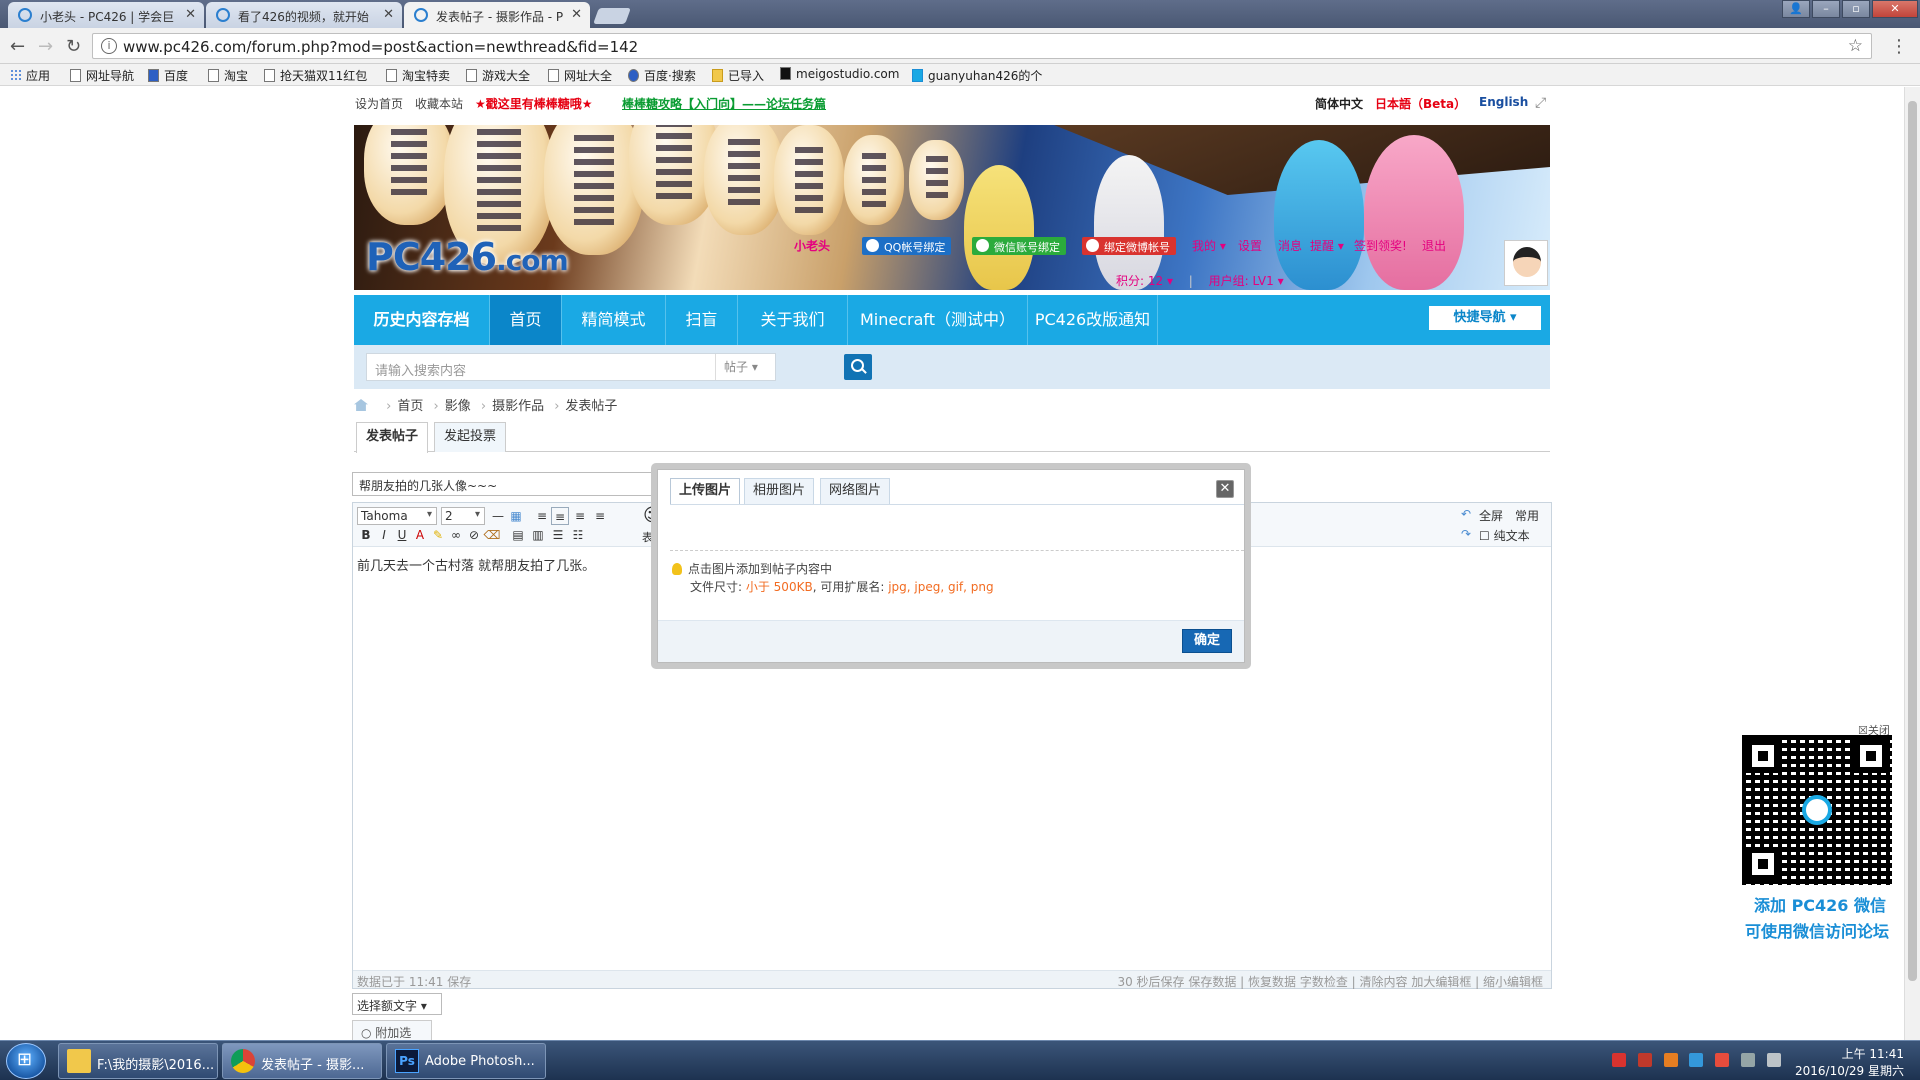 This screenshot has width=1920, height=1080. Describe the element at coordinates (702, 320) in the screenshot. I see `nav-item-basics: 扫盲` at that location.